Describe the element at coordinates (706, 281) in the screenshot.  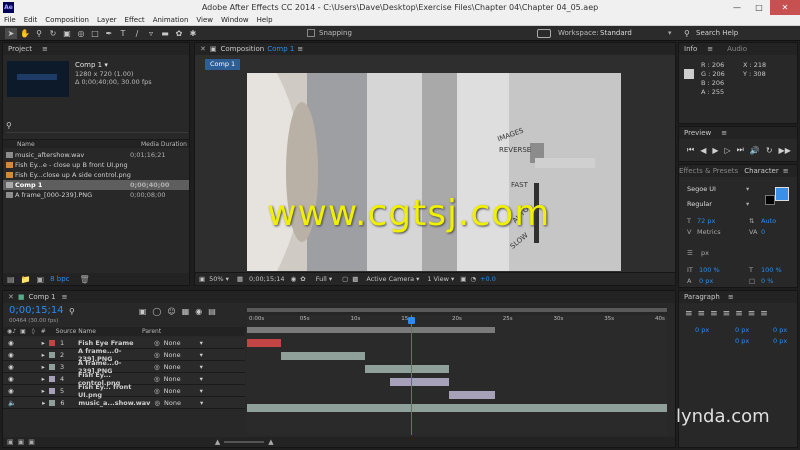
I see `baseline-shift-value: 0 px` at that location.